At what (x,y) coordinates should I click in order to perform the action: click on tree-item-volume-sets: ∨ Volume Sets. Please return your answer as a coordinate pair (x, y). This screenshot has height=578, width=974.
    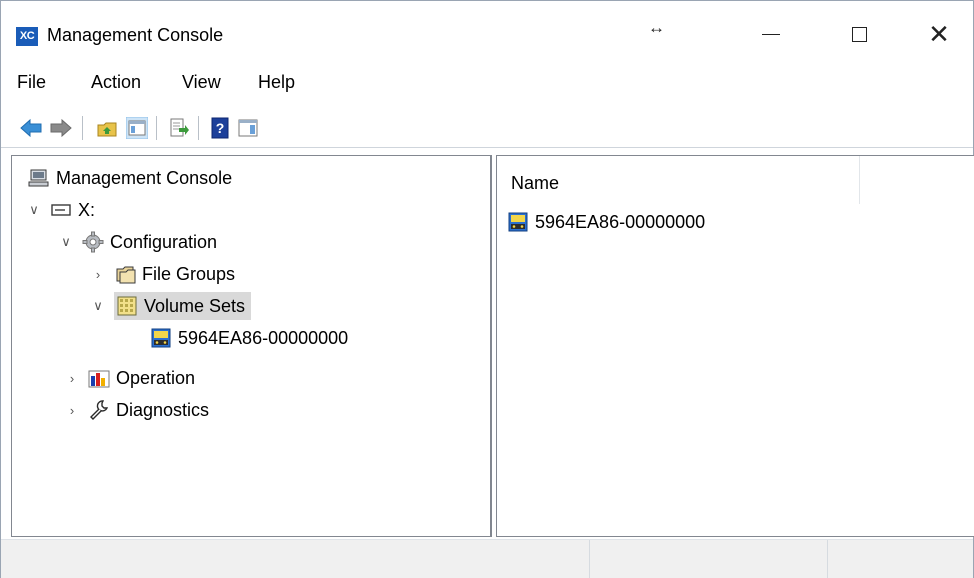
    Looking at the image, I should click on (171, 306).